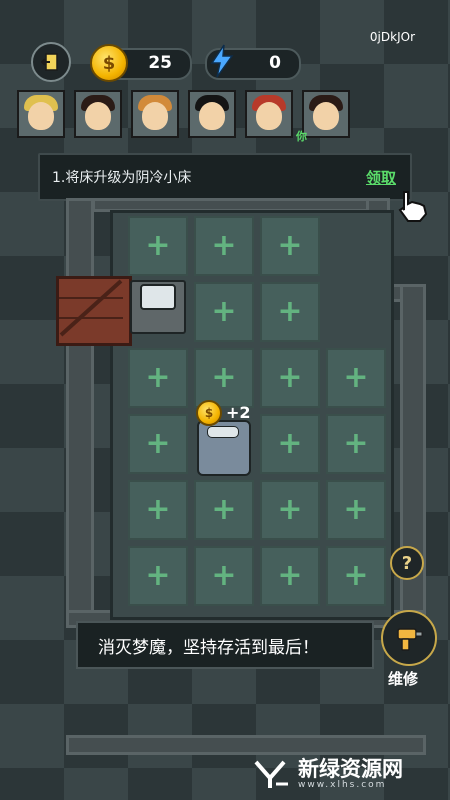 Image resolution: width=450 pixels, height=800 pixels. I want to click on wooden-door, so click(94, 311).